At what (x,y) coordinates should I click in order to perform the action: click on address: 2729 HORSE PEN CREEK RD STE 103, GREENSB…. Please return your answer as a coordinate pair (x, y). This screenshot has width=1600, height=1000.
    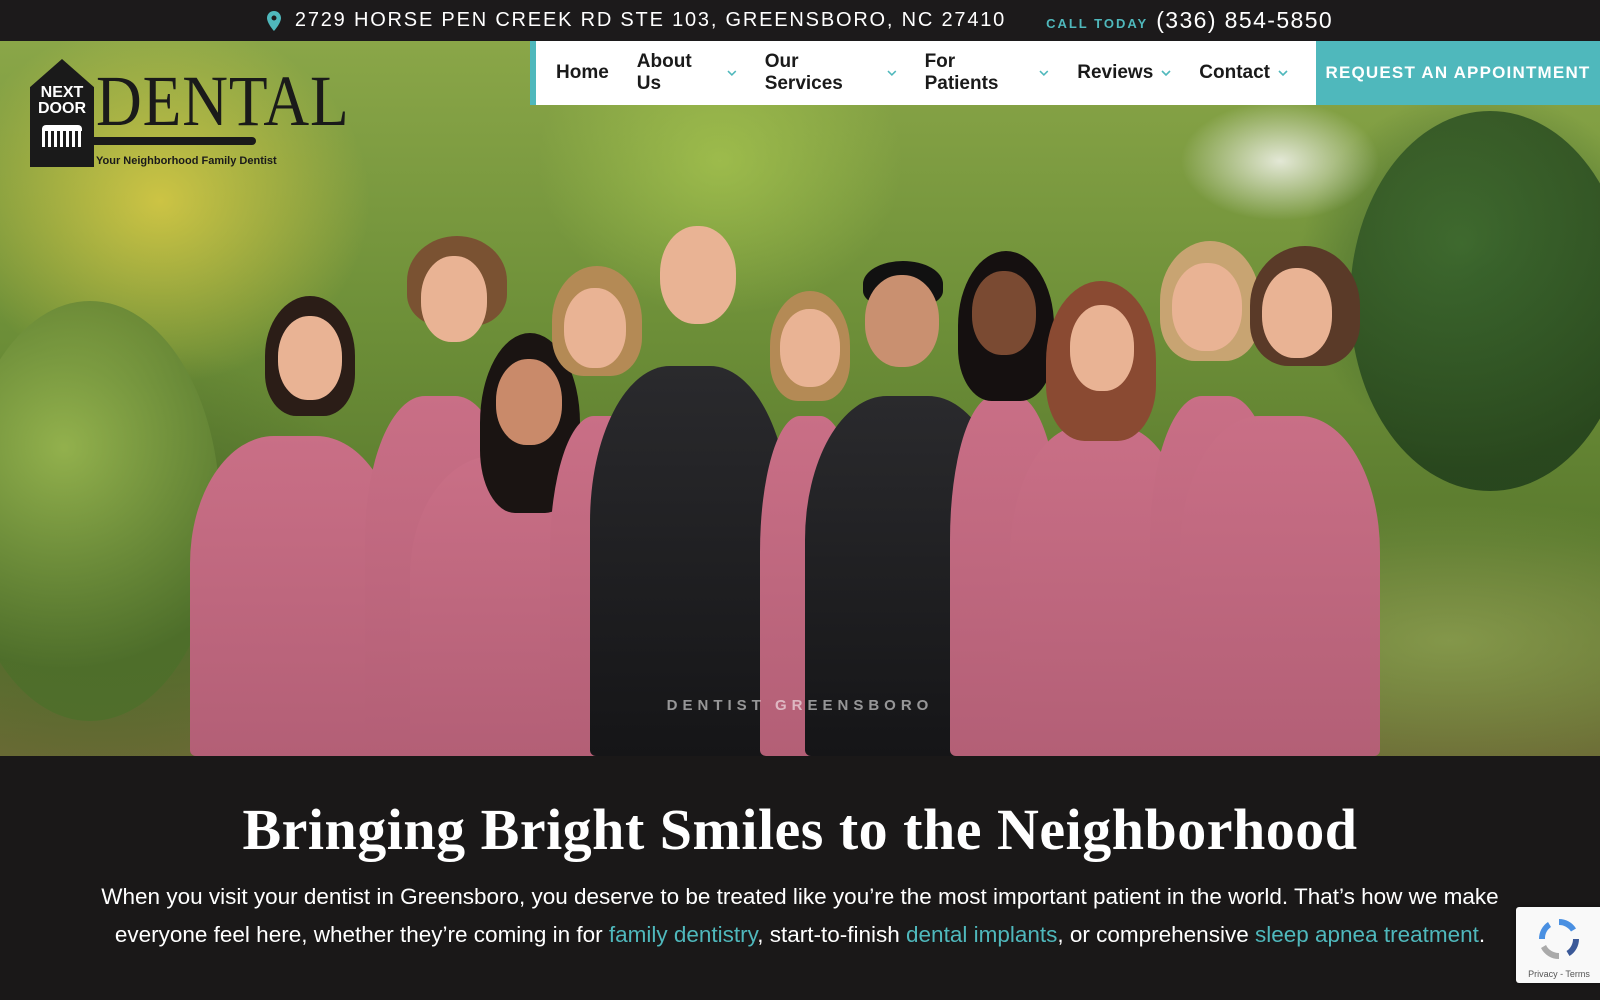
    Looking at the image, I should click on (636, 20).